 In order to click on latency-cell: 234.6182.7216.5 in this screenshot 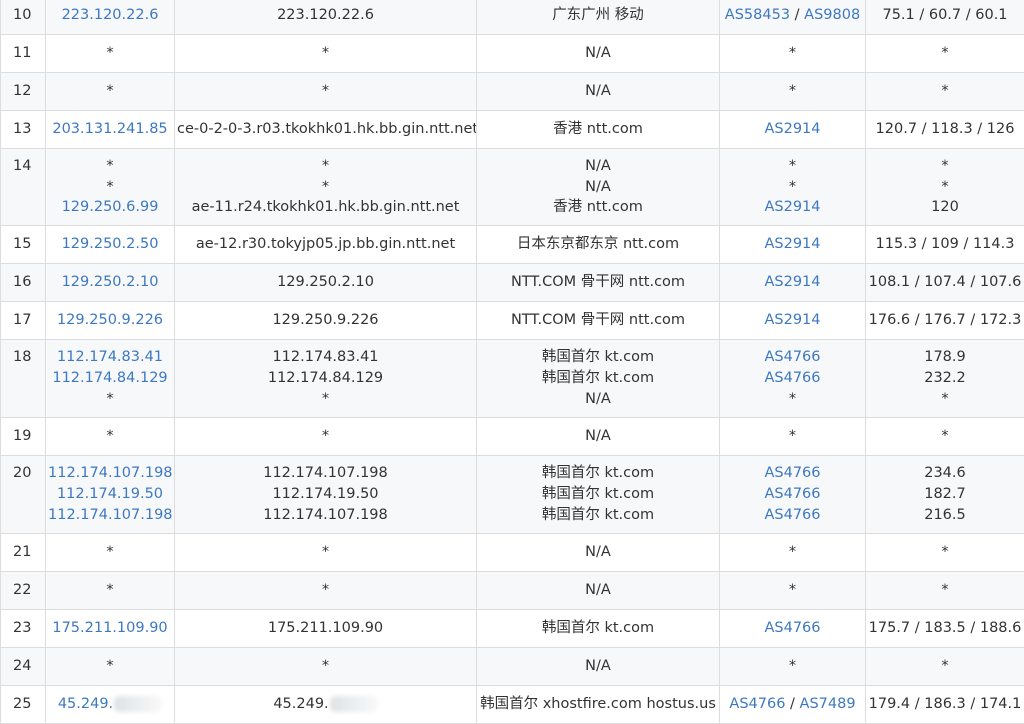, I will do `click(945, 495)`.